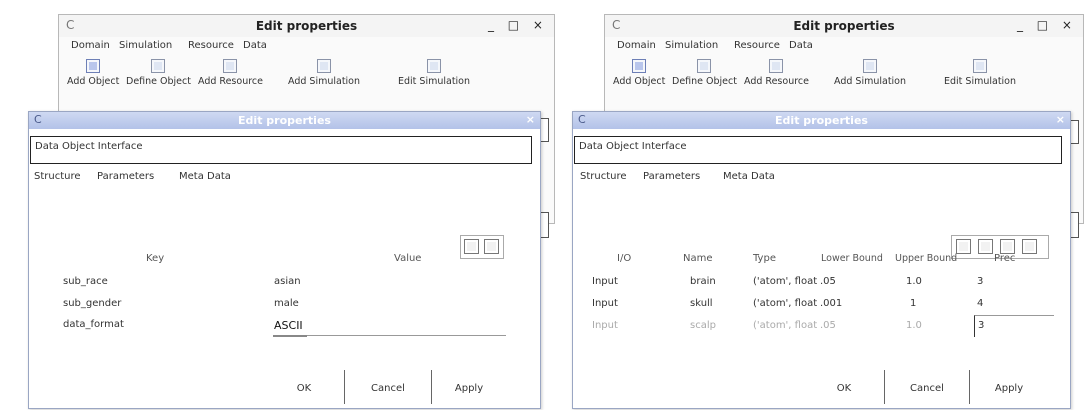 This screenshot has width=1089, height=410. I want to click on param-prec: 3, so click(980, 281).